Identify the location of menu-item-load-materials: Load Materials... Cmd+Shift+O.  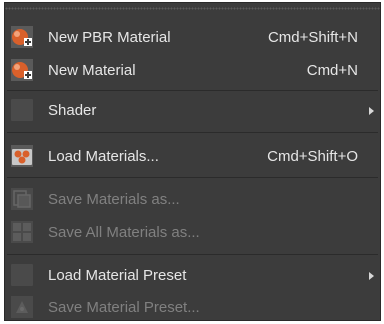
(192, 156).